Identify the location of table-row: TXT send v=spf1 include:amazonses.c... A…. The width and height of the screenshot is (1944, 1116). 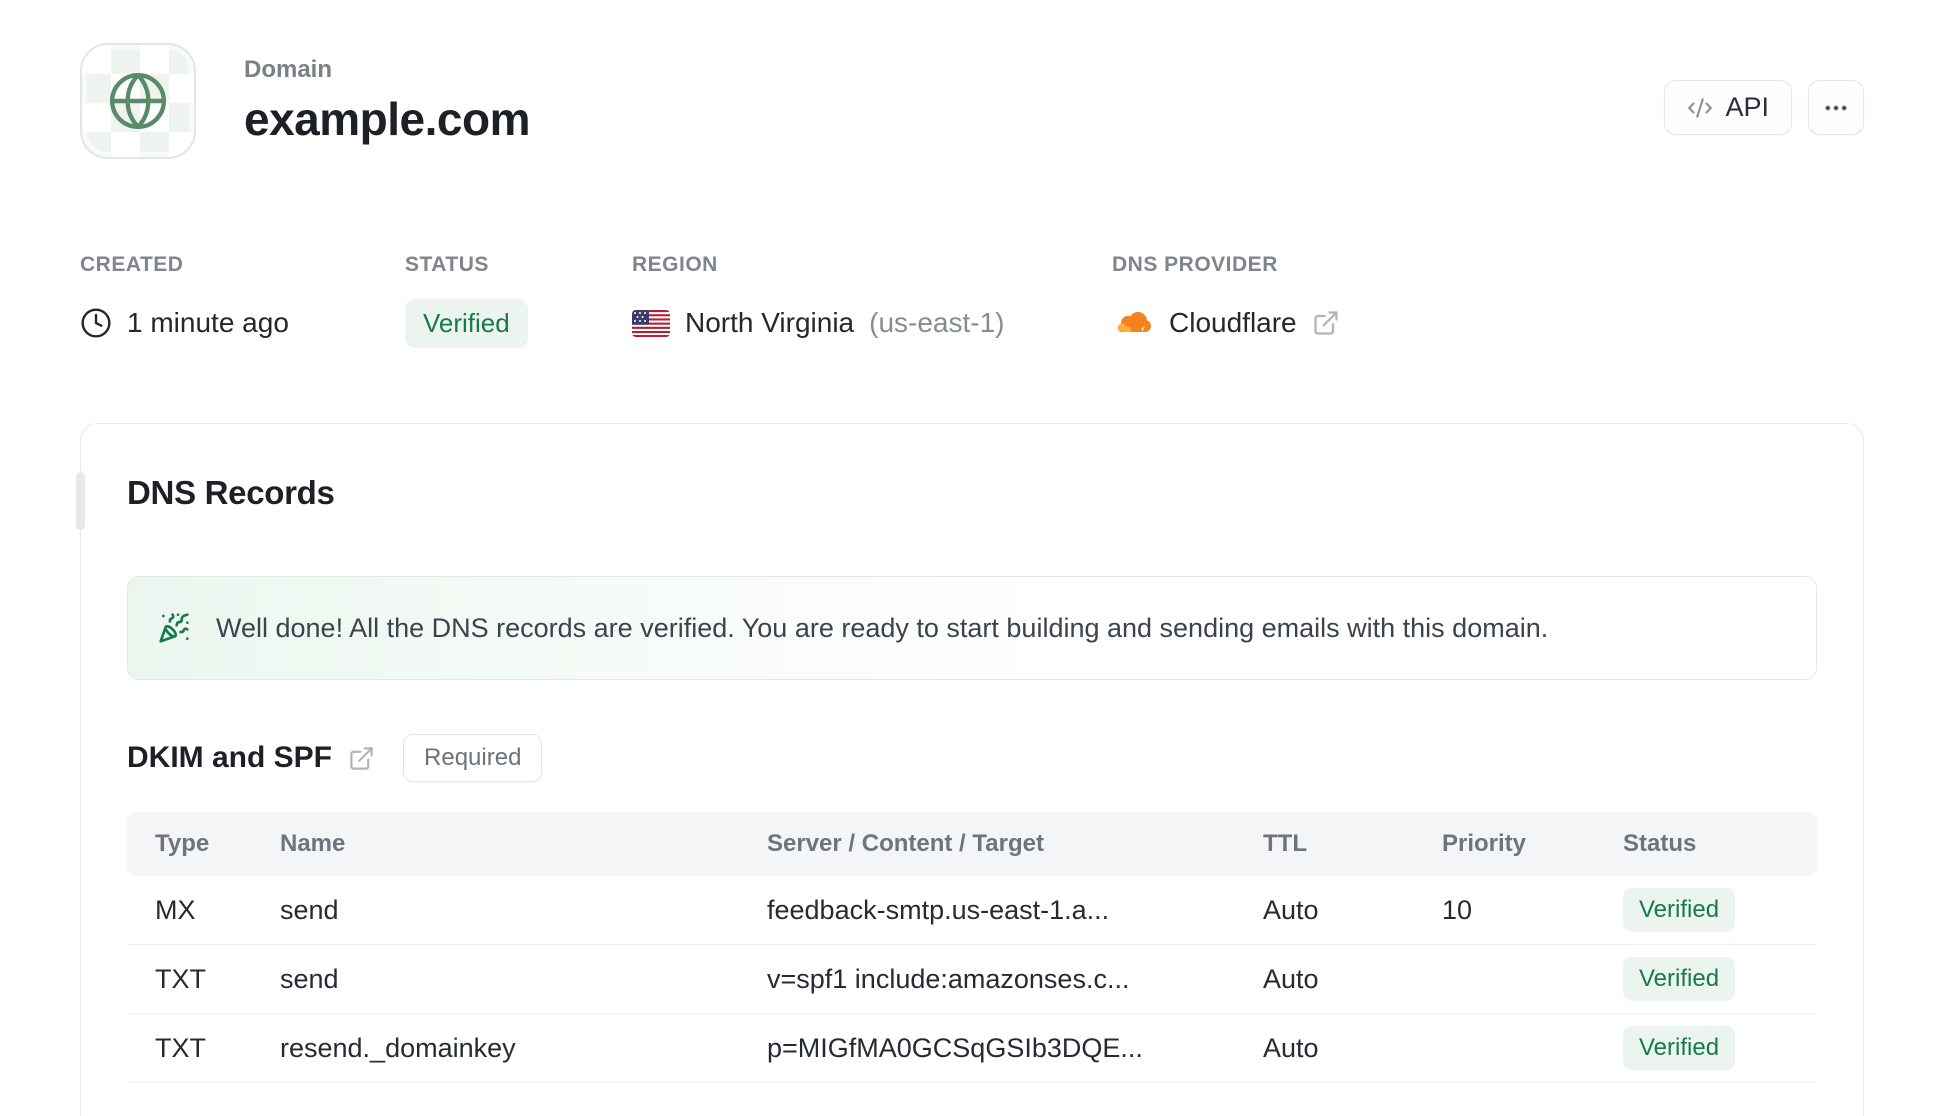
(972, 979).